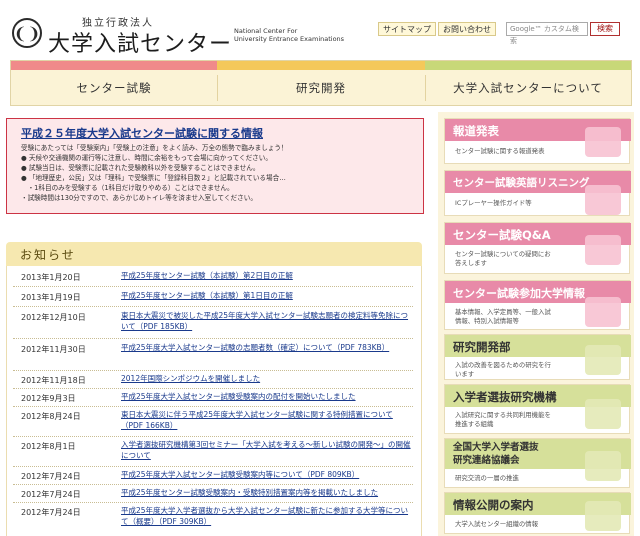  Describe the element at coordinates (497, 524) in the screenshot. I see `card-desc: 大学入試センター組織の情報` at that location.